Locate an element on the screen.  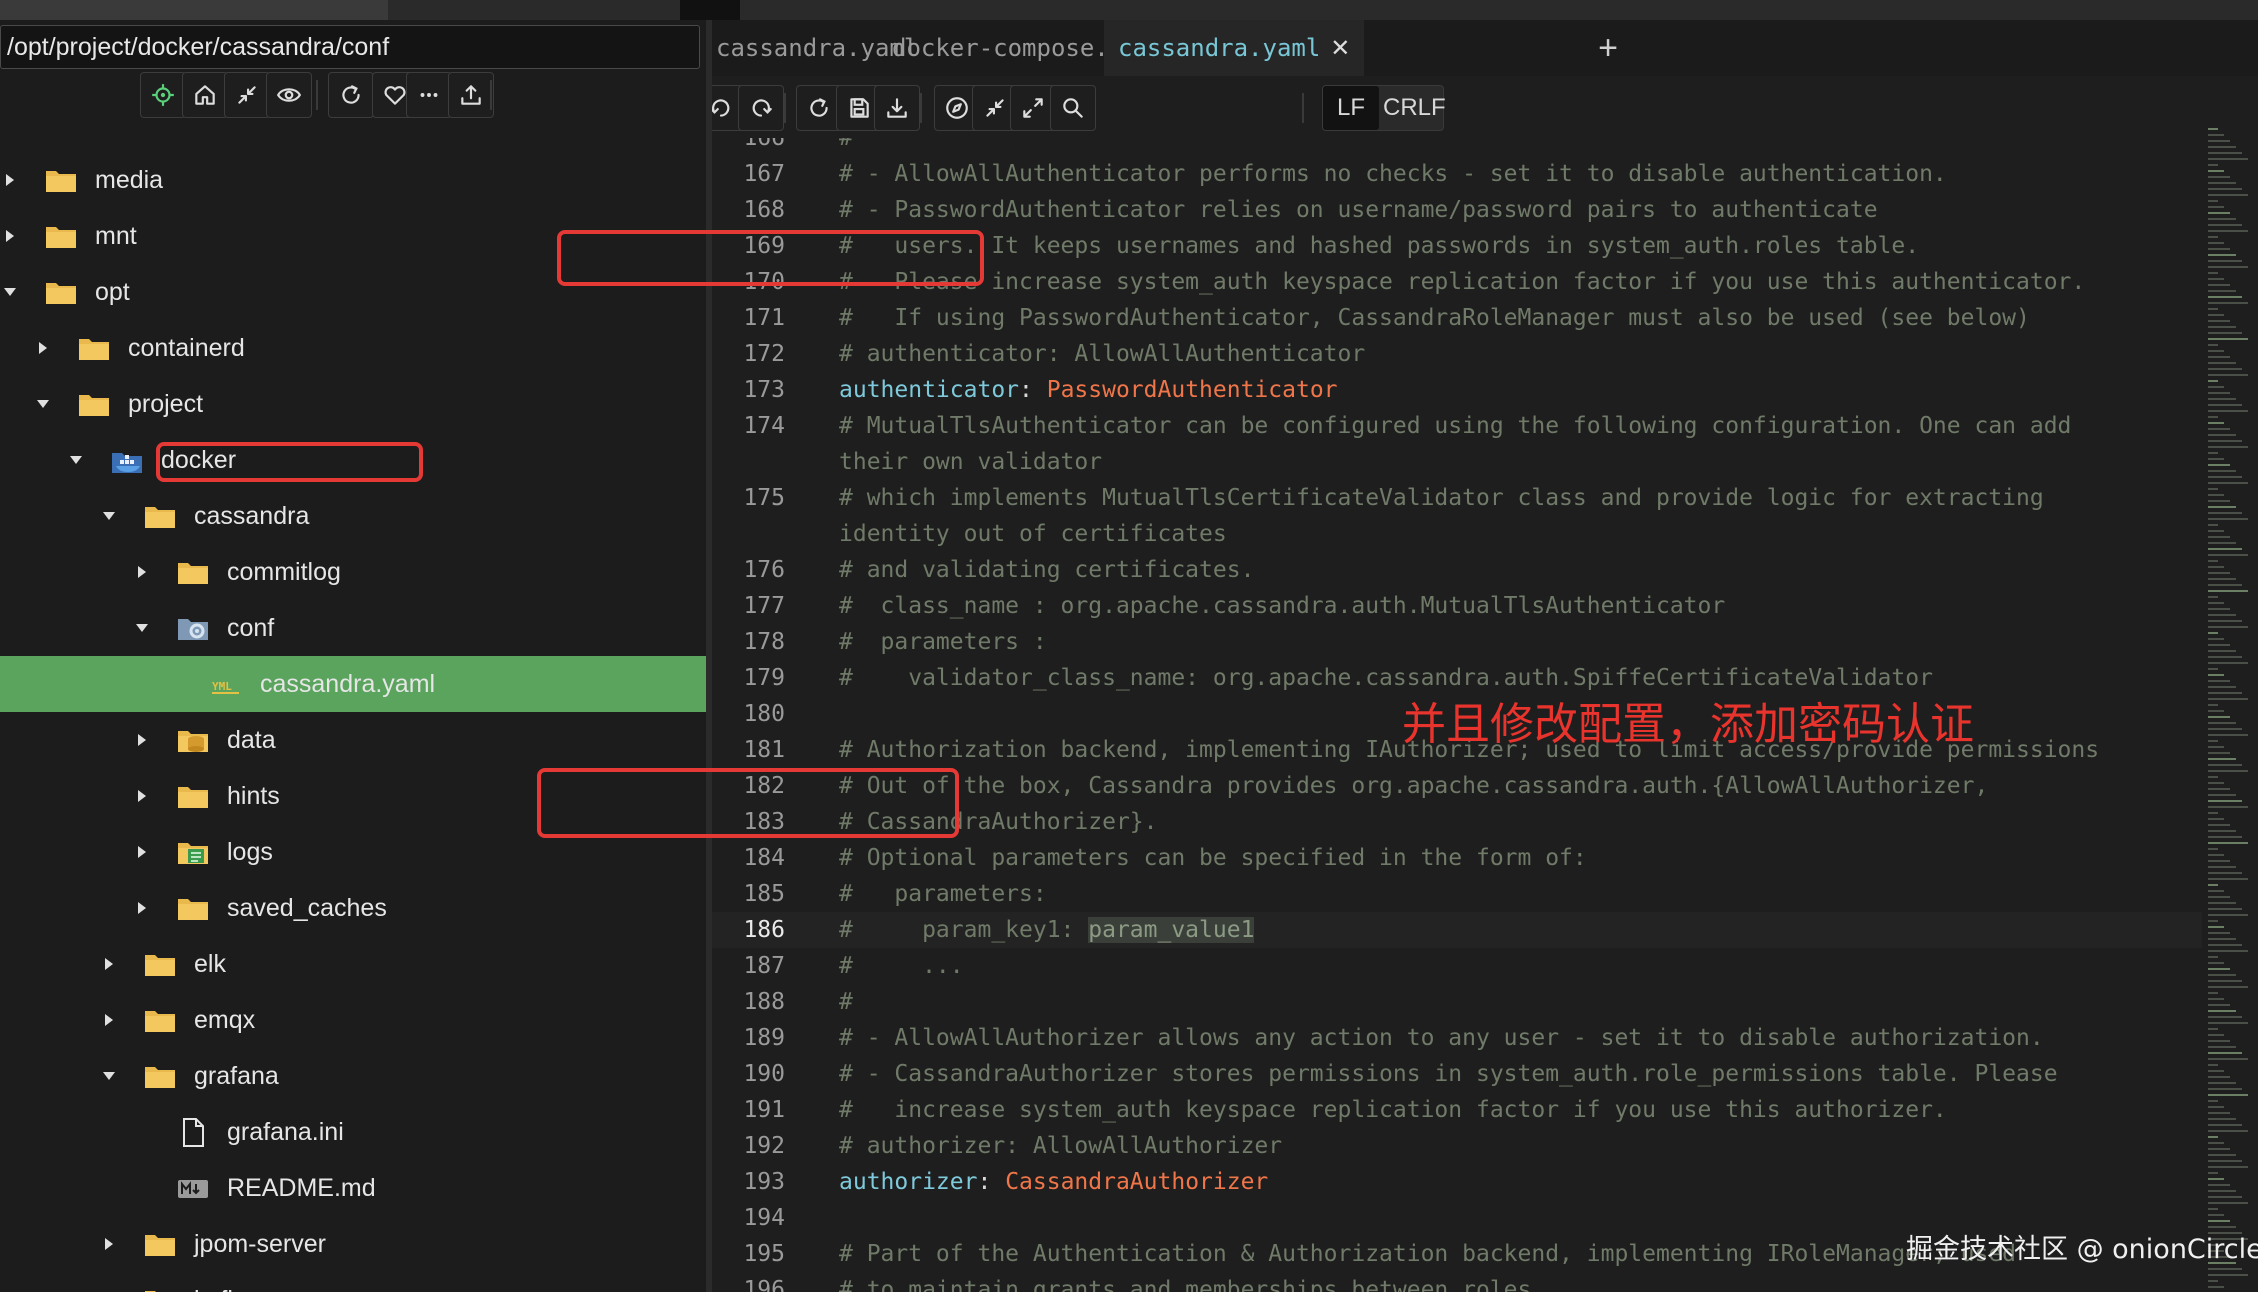
close-tab-icon: ✕ is located at coordinates (1340, 48).